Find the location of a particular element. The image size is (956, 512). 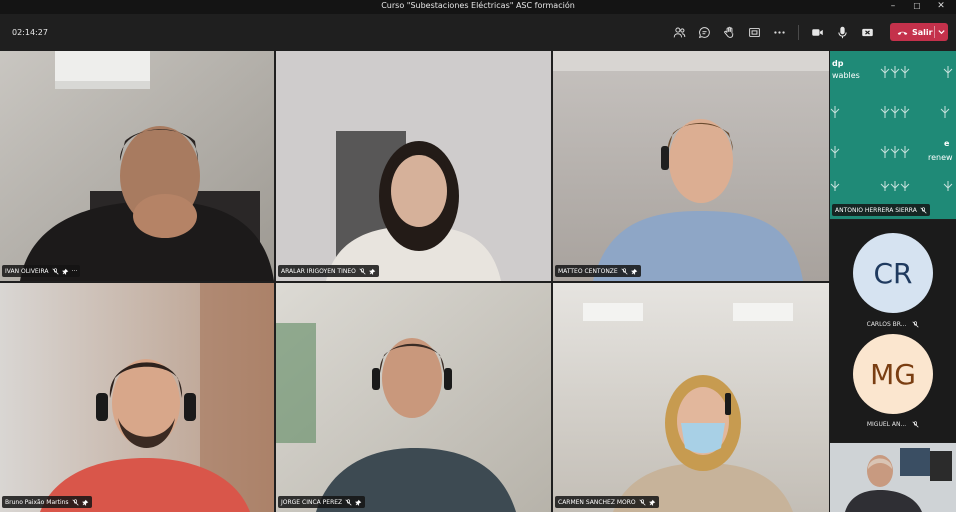

close-window-button: ✕ is located at coordinates (941, 7).